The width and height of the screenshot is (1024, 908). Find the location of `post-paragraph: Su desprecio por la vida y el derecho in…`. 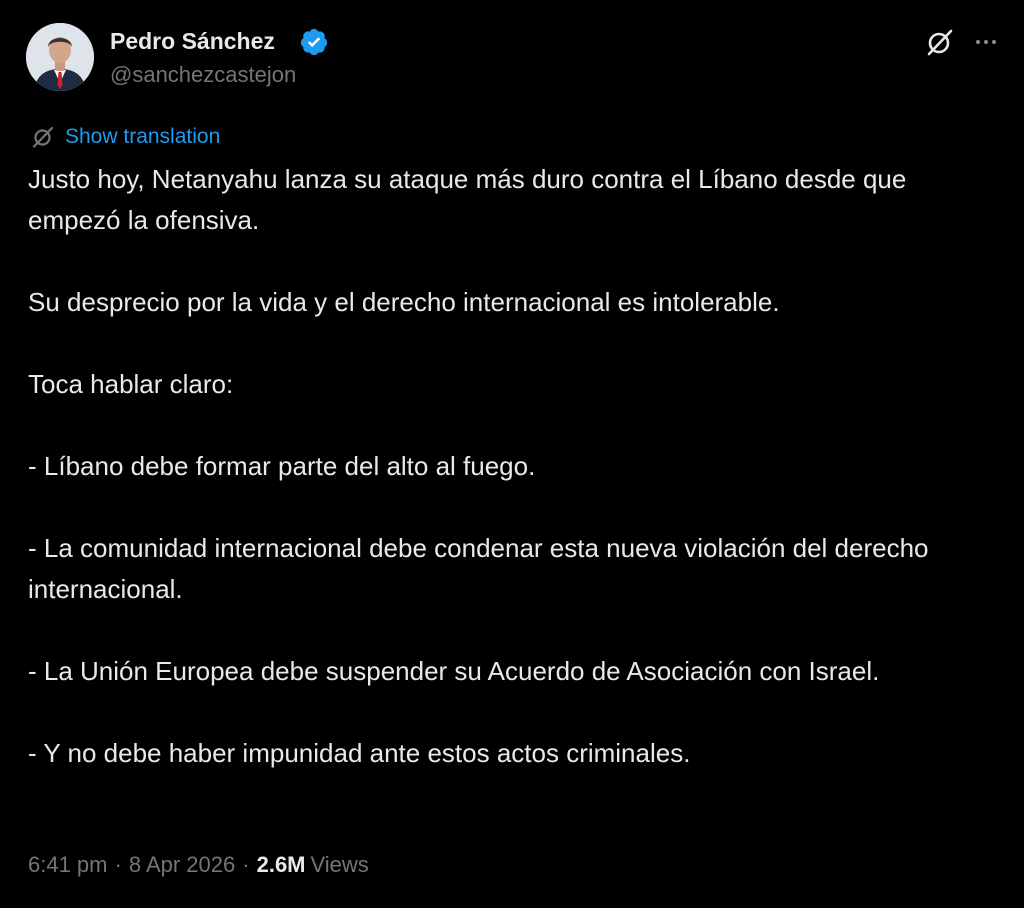

post-paragraph: Su desprecio por la vida y el derecho in… is located at coordinates (404, 302).